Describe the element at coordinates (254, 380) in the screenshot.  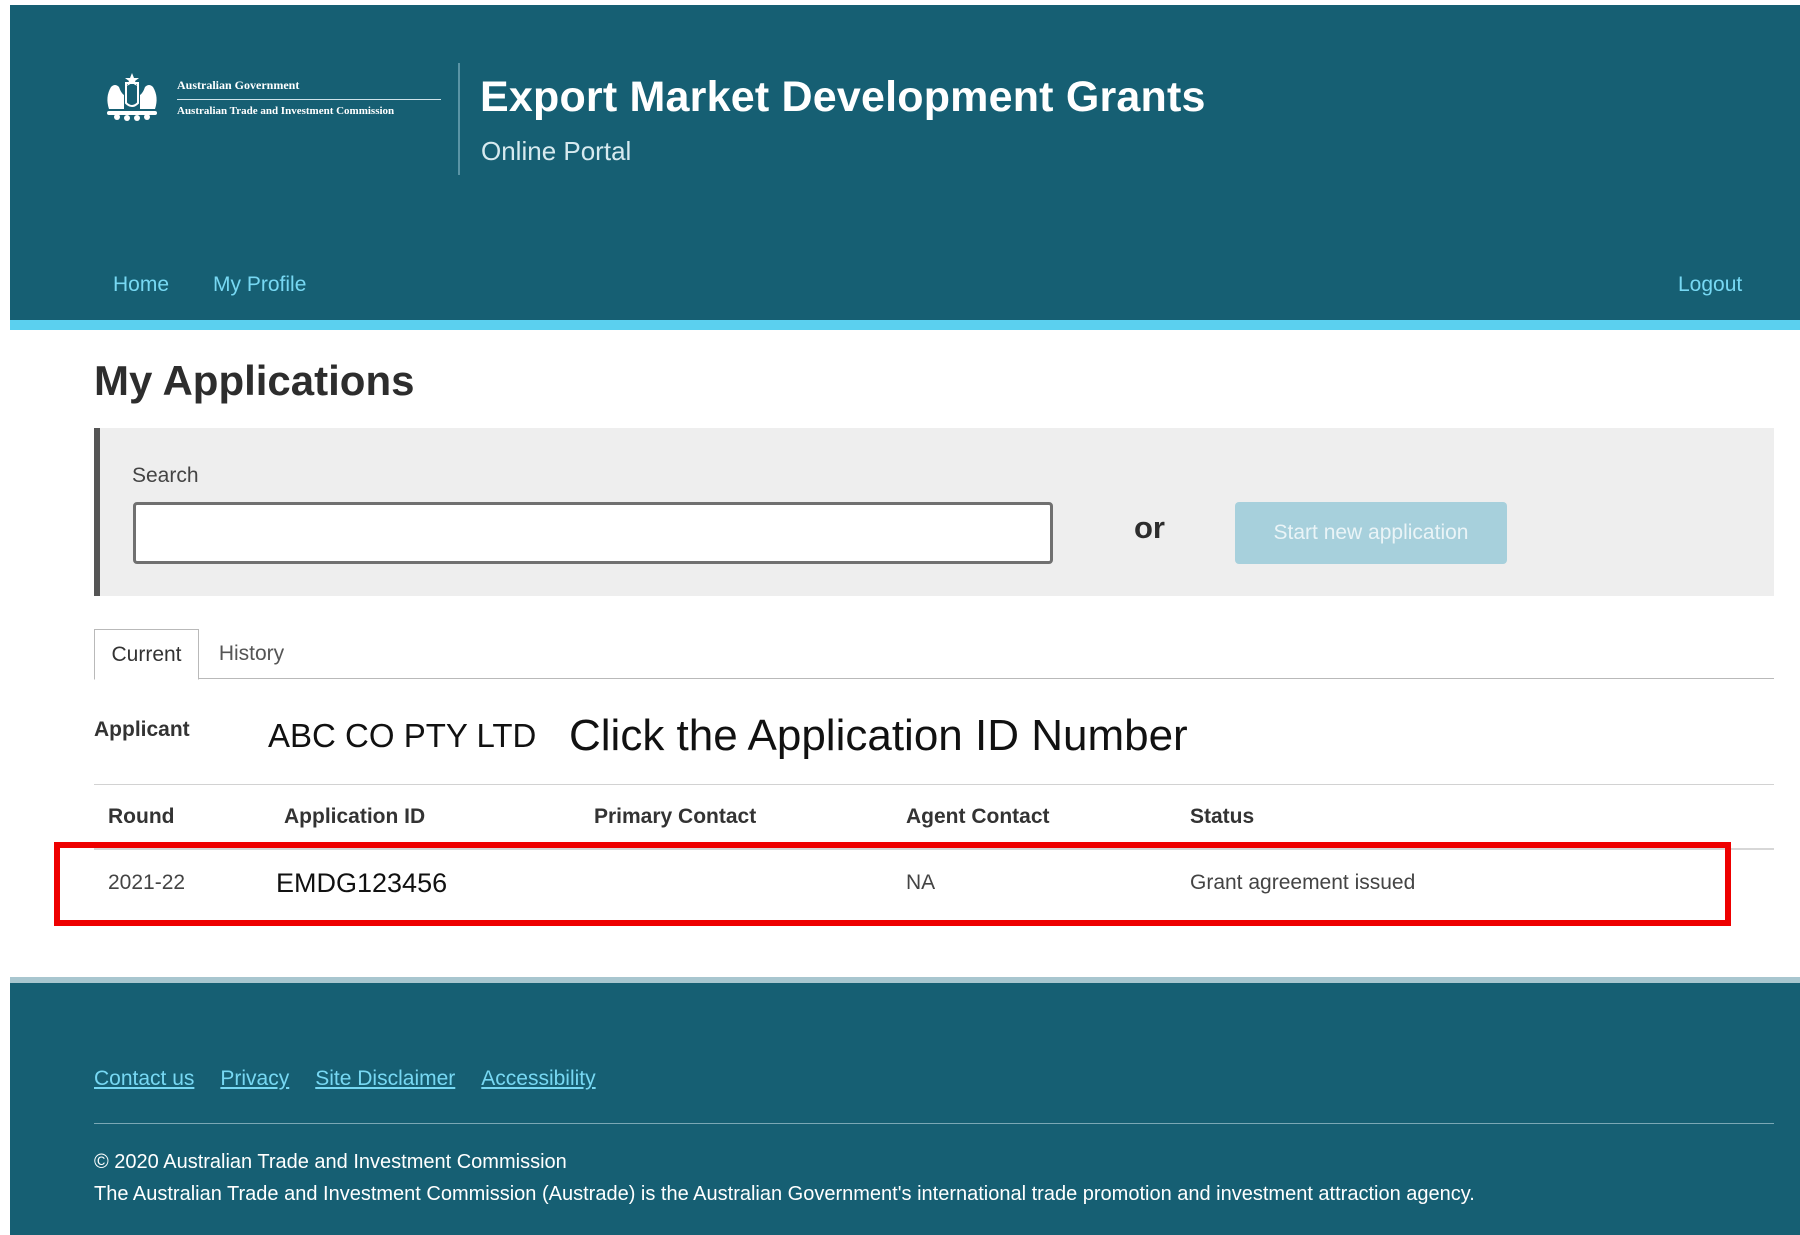
I see `page-title: My Applications` at that location.